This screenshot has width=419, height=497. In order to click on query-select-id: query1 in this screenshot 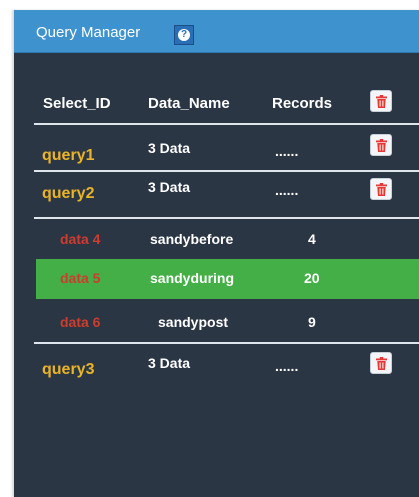, I will do `click(68, 156)`.